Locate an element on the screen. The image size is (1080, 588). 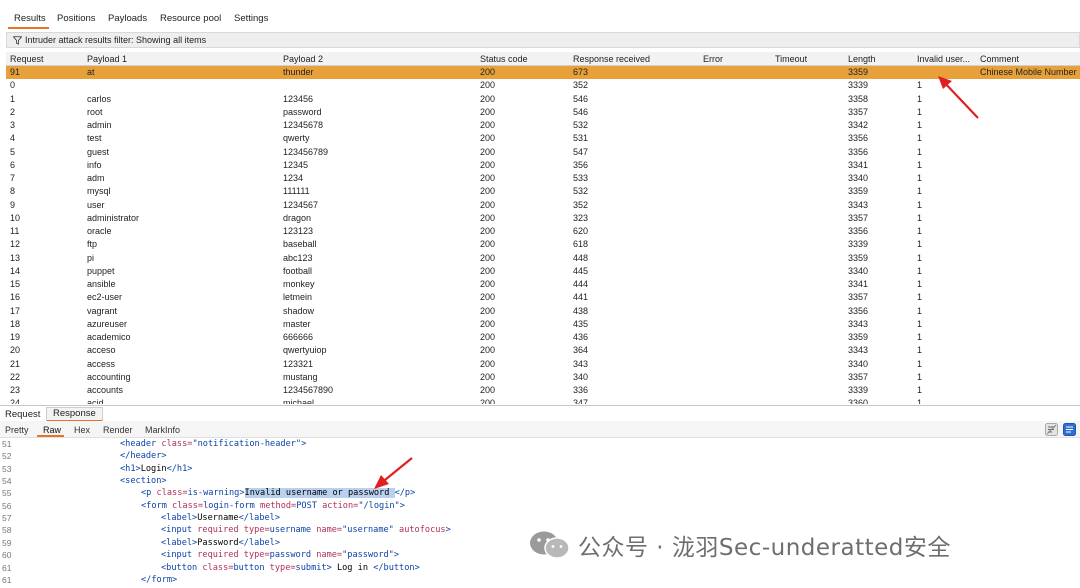
cell-payload-1: azureuser is located at coordinates (107, 323).